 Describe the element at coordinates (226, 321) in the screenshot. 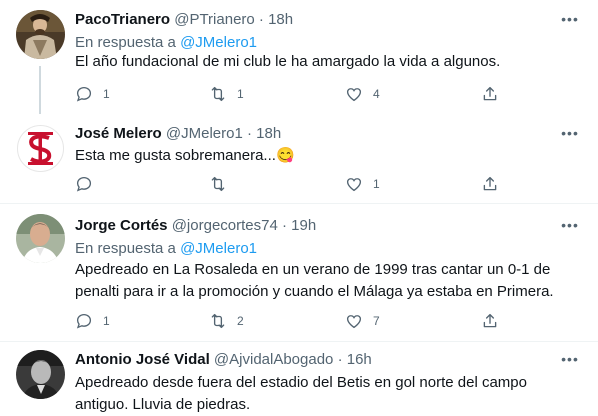

I see `retweet-button: 2` at that location.